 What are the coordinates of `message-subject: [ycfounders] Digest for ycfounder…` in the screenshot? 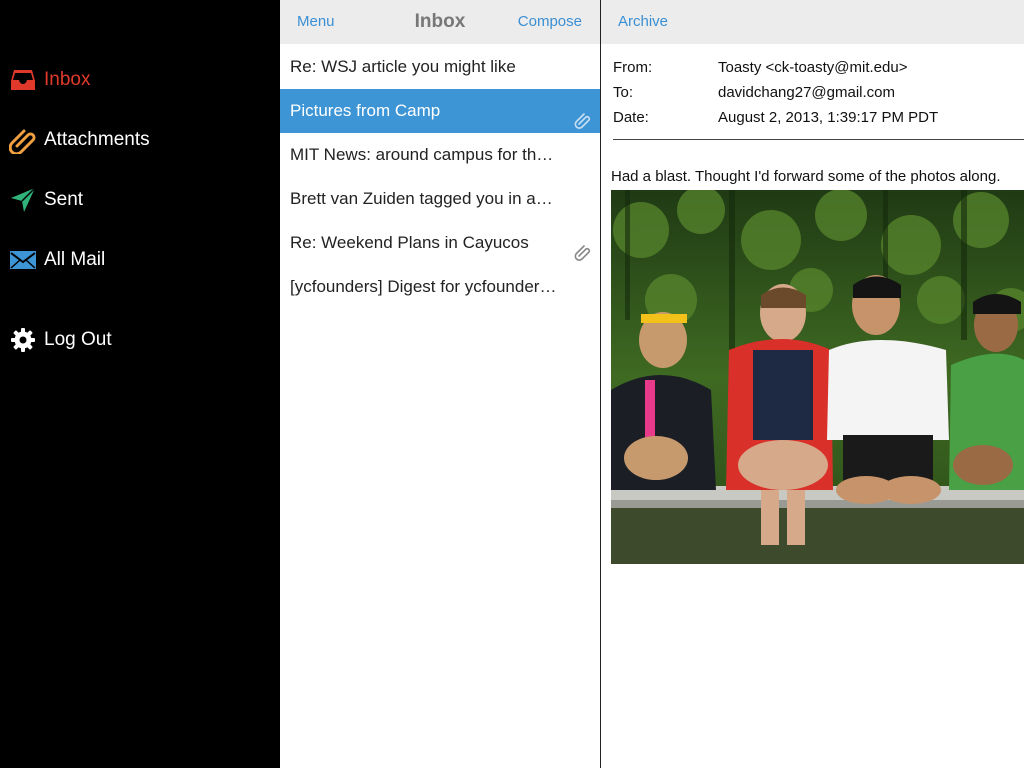 It's located at (423, 286).